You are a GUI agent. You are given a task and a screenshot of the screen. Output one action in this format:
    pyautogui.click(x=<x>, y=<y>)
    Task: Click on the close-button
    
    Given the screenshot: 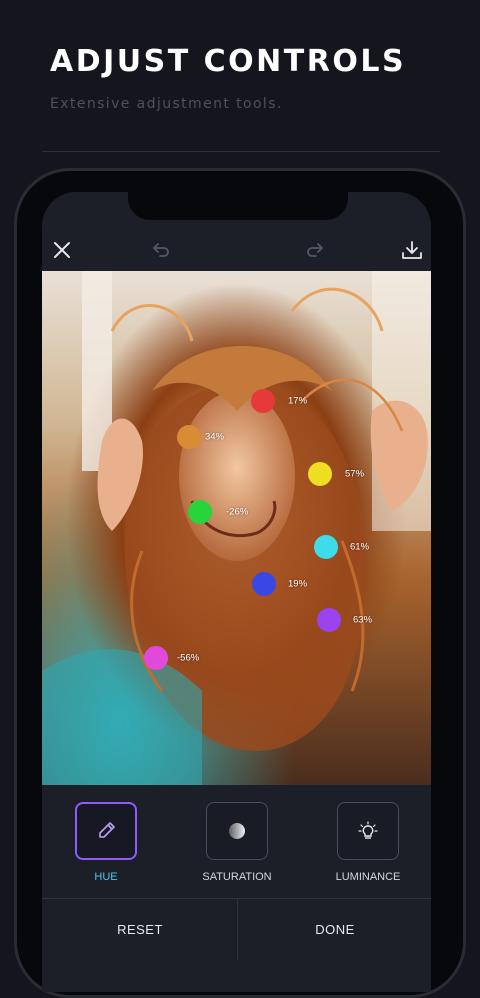 What is the action you would take?
    pyautogui.click(x=62, y=250)
    